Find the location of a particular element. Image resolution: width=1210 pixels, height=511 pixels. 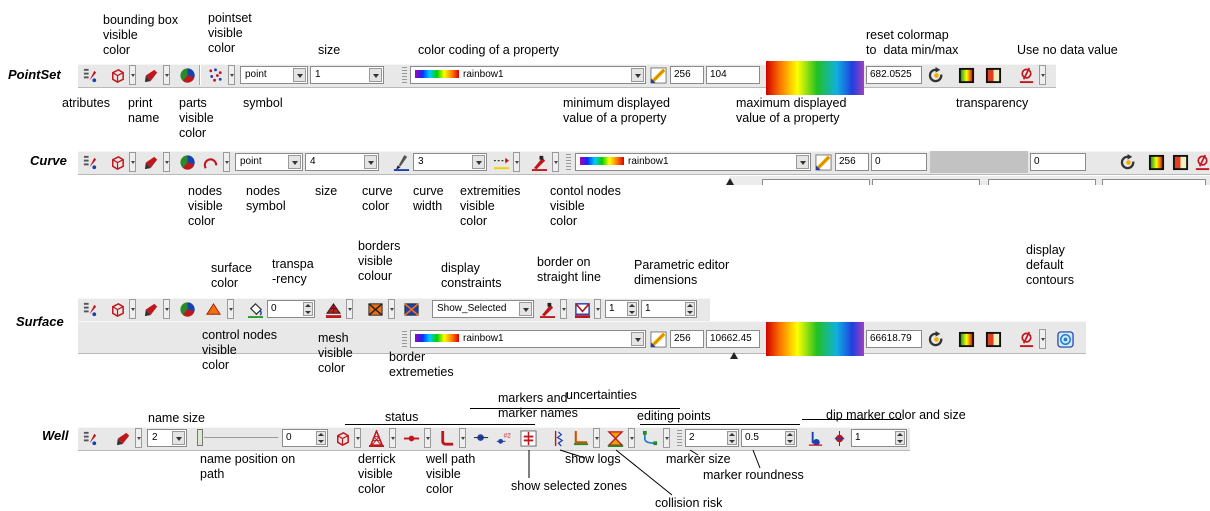

well-path-dropdown is located at coordinates (462, 438).